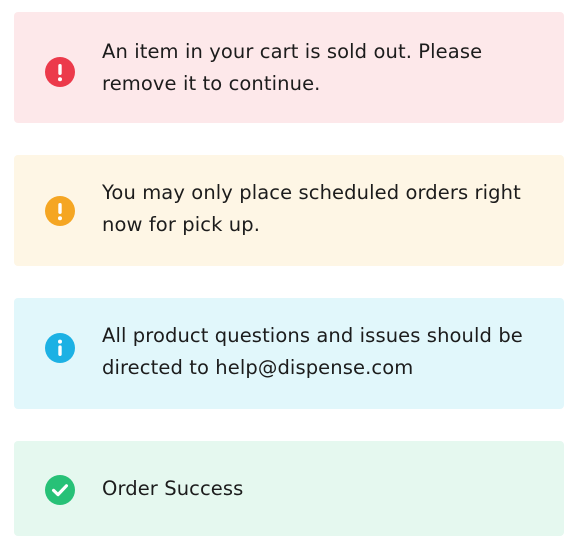  Describe the element at coordinates (173, 488) in the screenshot. I see `success-alert-message: Order Success` at that location.